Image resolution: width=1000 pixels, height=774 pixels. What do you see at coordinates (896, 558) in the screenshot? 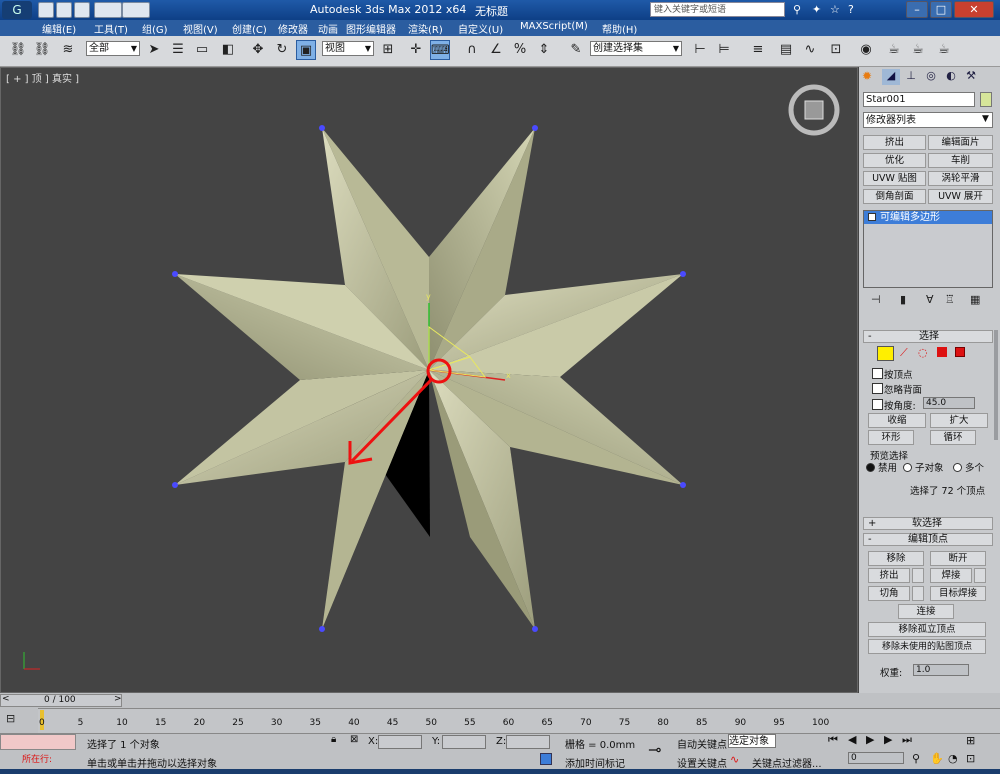
I see `remove-button: 移除` at bounding box center [896, 558].